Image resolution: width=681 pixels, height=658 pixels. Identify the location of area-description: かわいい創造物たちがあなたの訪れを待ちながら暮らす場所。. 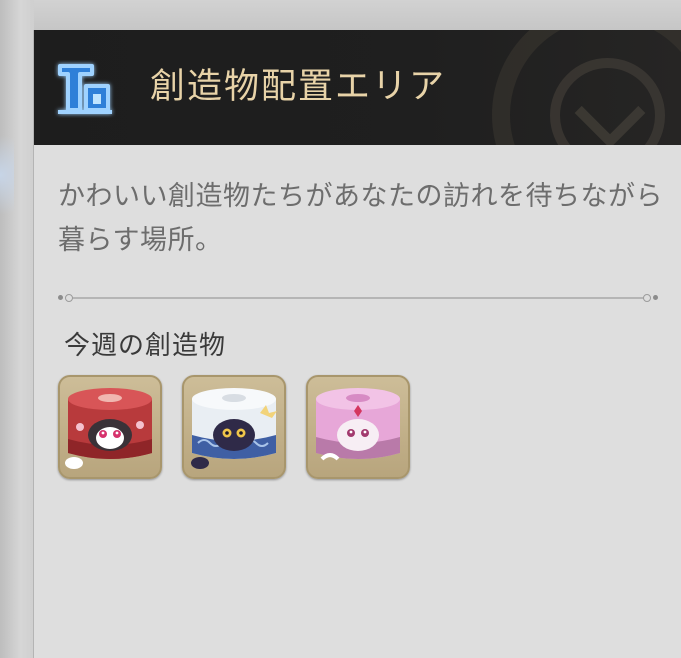
(360, 218).